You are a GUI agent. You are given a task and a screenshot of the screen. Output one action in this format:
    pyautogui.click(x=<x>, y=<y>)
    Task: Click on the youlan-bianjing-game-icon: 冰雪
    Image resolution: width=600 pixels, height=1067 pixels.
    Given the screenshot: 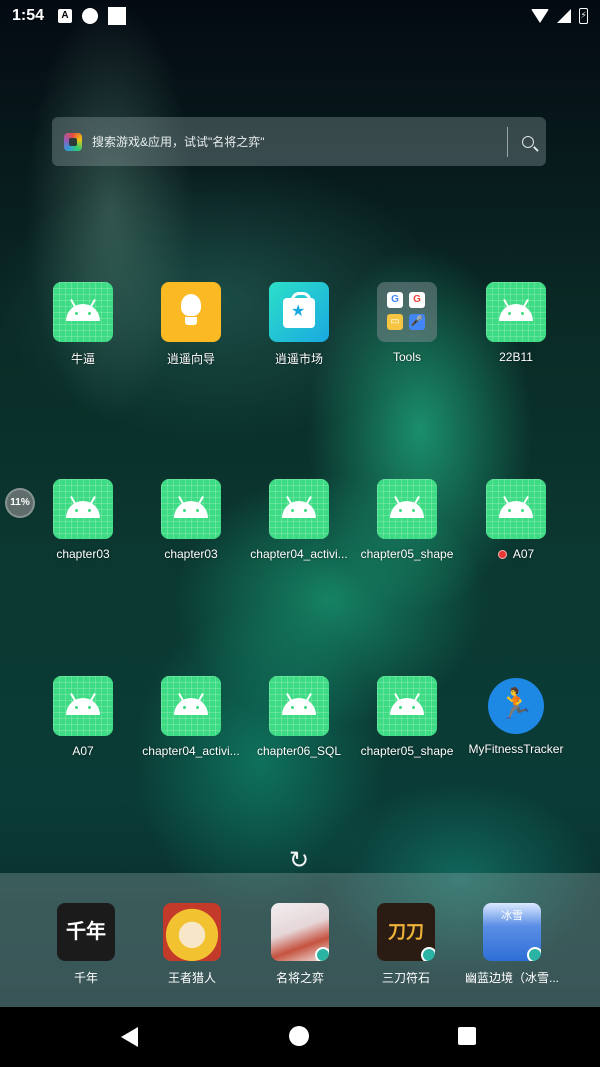 What is the action you would take?
    pyautogui.click(x=512, y=932)
    